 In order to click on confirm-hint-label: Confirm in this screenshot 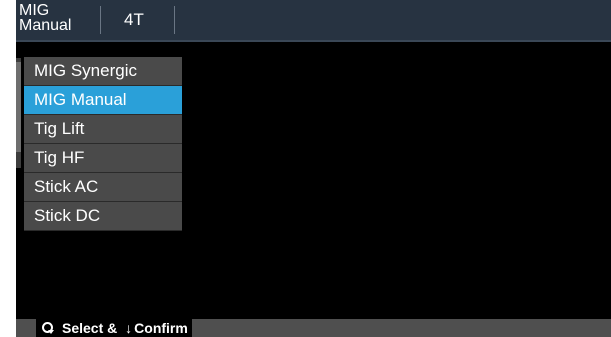, I will do `click(161, 328)`.